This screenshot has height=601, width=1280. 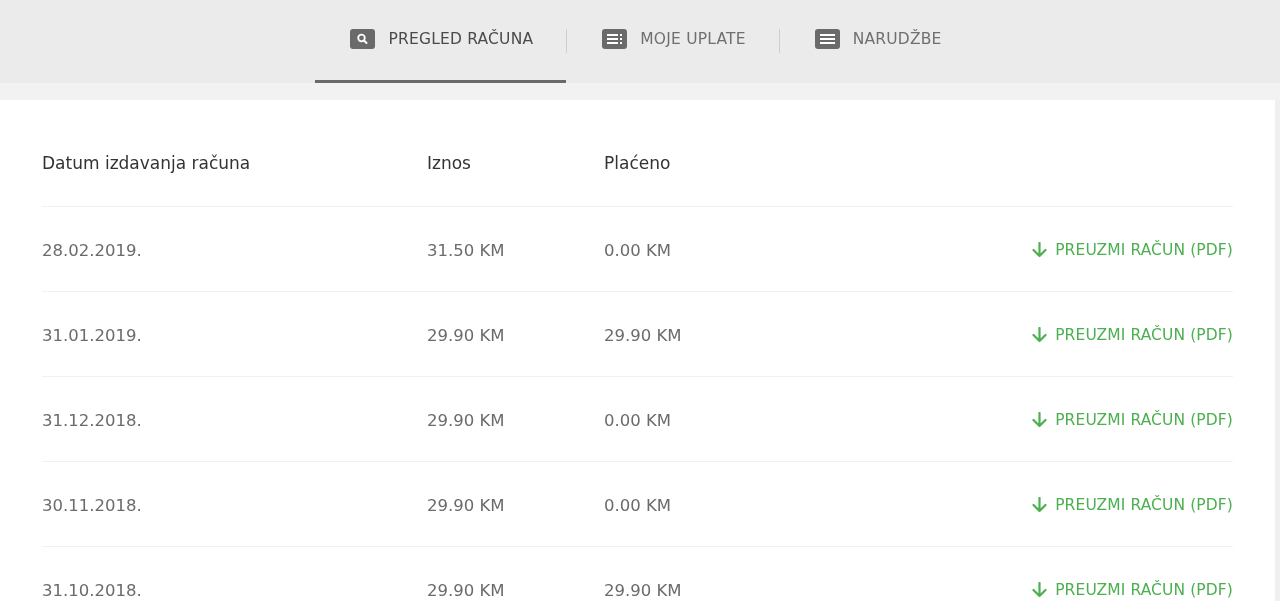 I want to click on search-icon, so click(x=363, y=39).